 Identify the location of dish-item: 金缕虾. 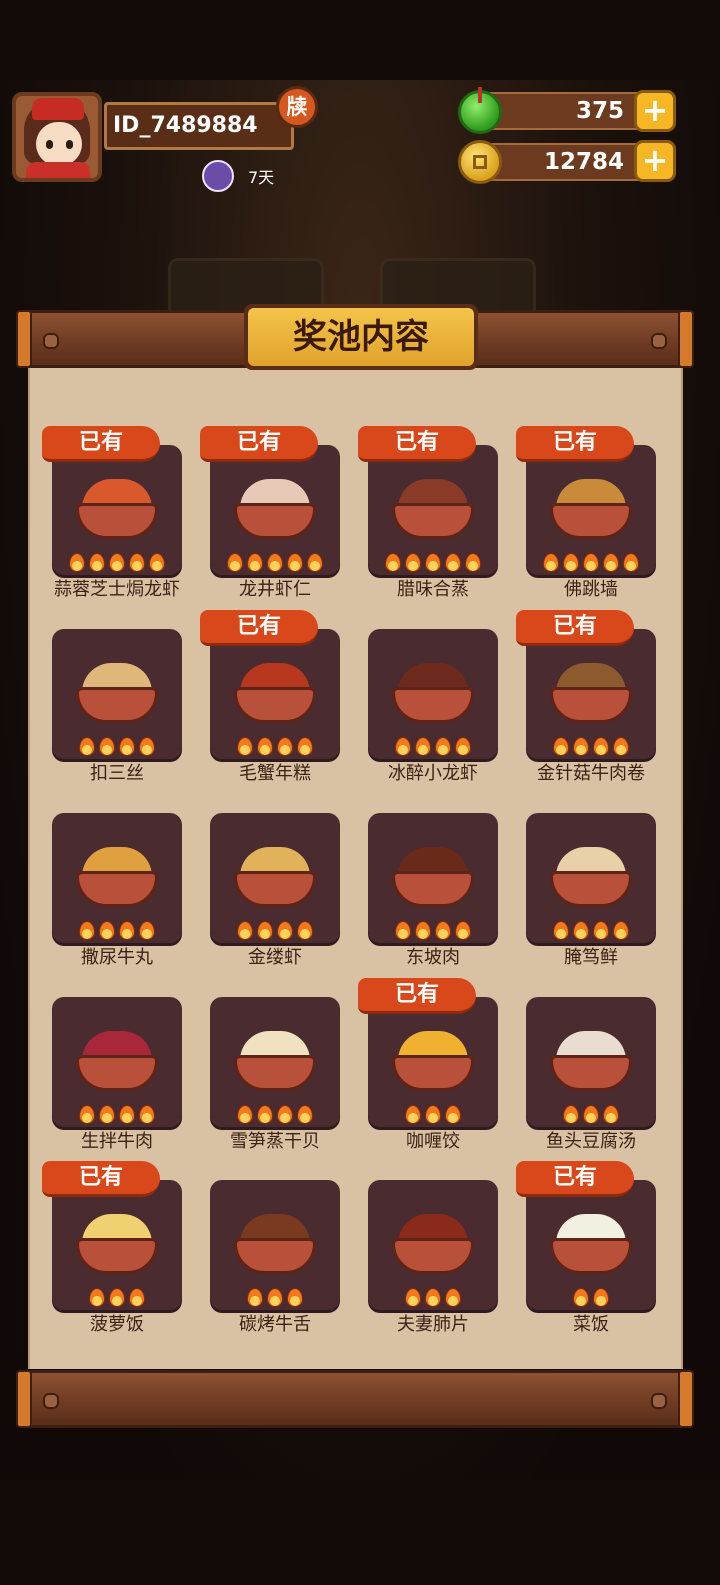
(277, 875).